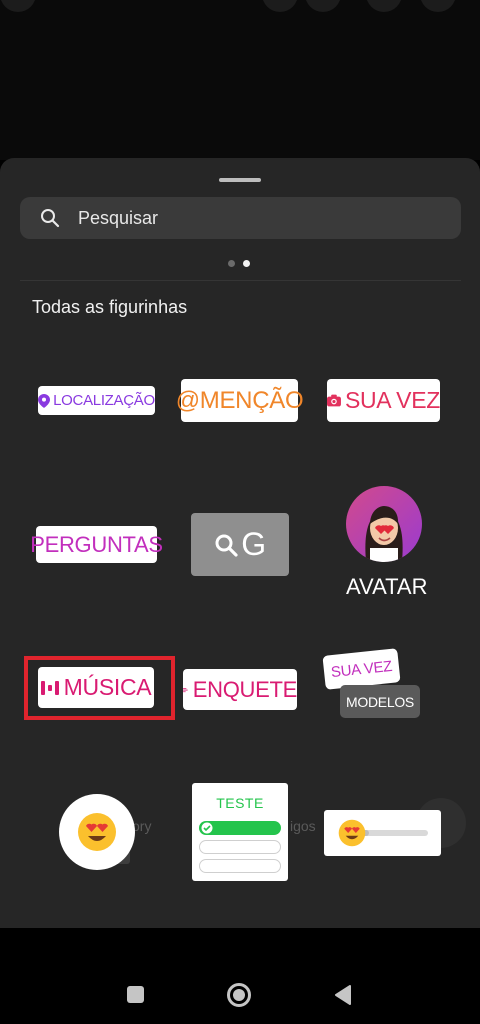 This screenshot has width=480, height=1024. I want to click on slider-track, so click(395, 833).